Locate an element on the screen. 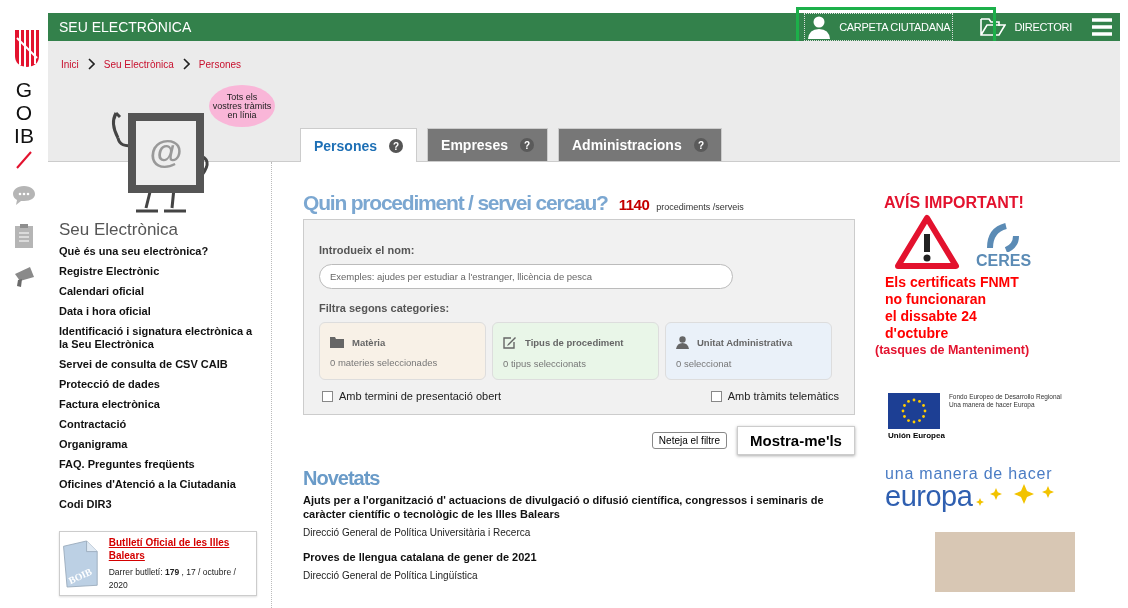 Image resolution: width=1128 pixels, height=608 pixels. sidebar-link: Oficines d'Atenció a la Ciutadania is located at coordinates (165, 484).